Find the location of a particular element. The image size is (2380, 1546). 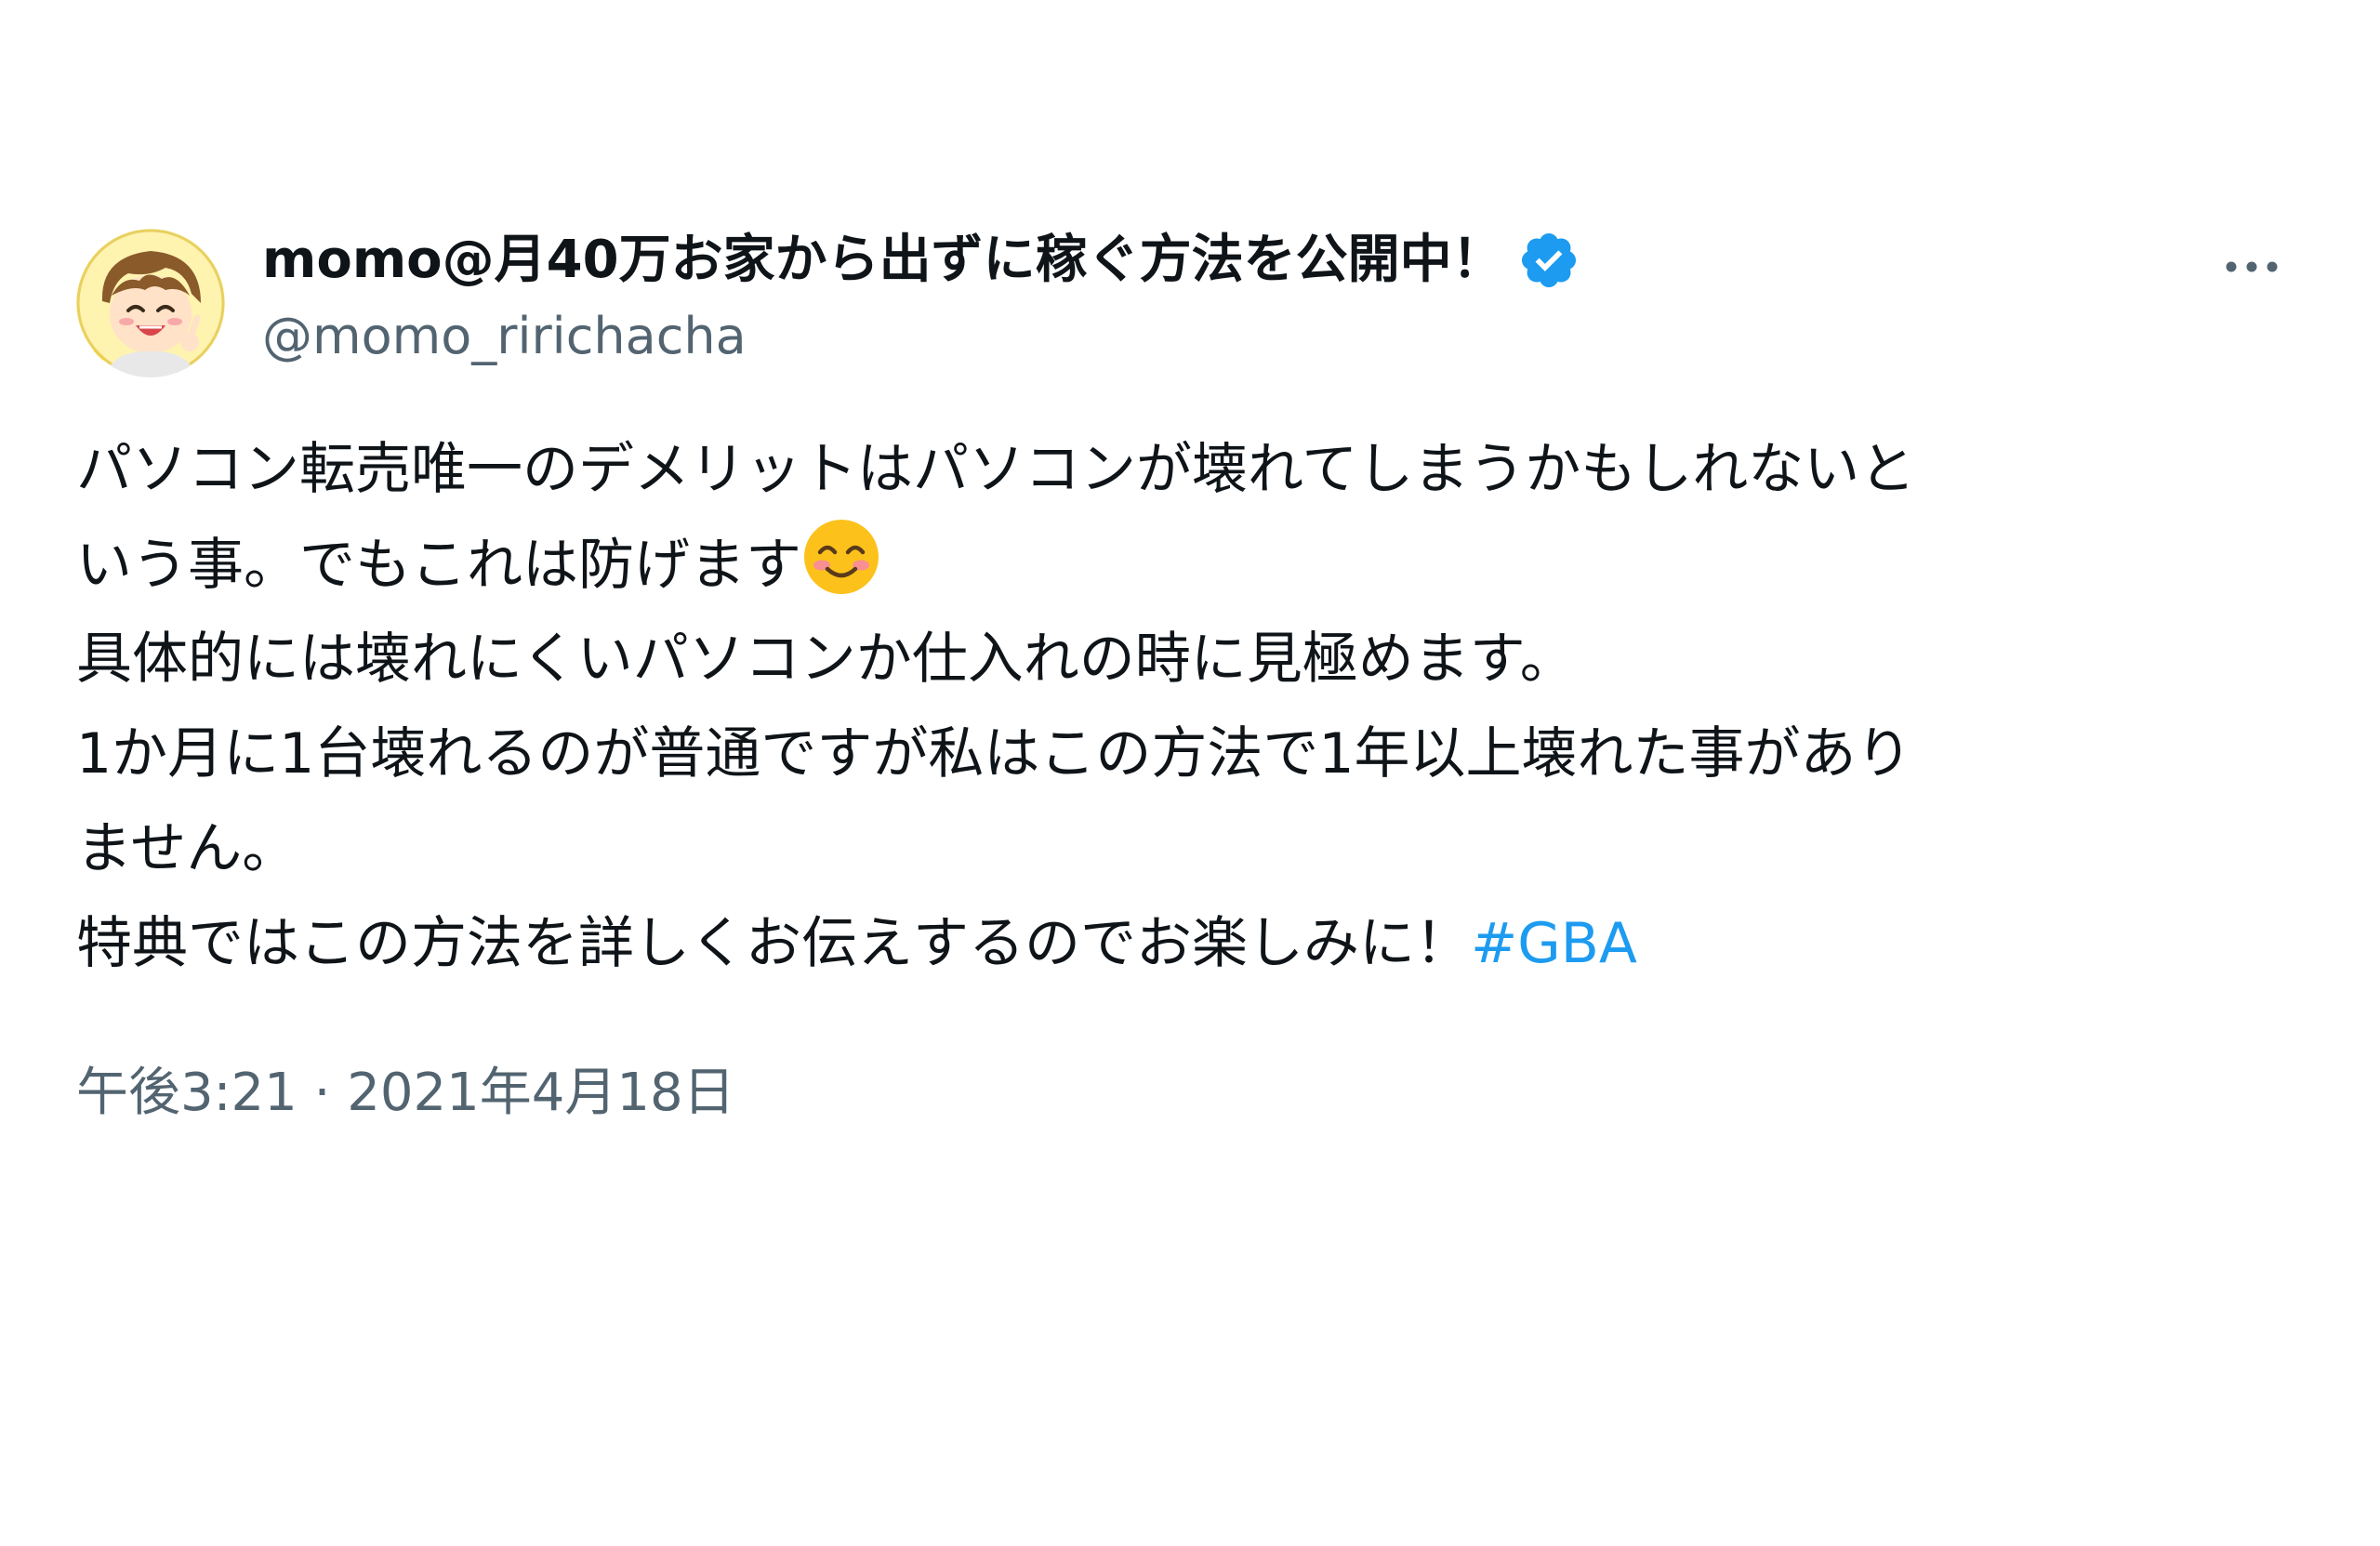

tweet-line: 具体的には壊れにくいパソコンか仕入れの時に見極めます。 is located at coordinates (1182, 659).